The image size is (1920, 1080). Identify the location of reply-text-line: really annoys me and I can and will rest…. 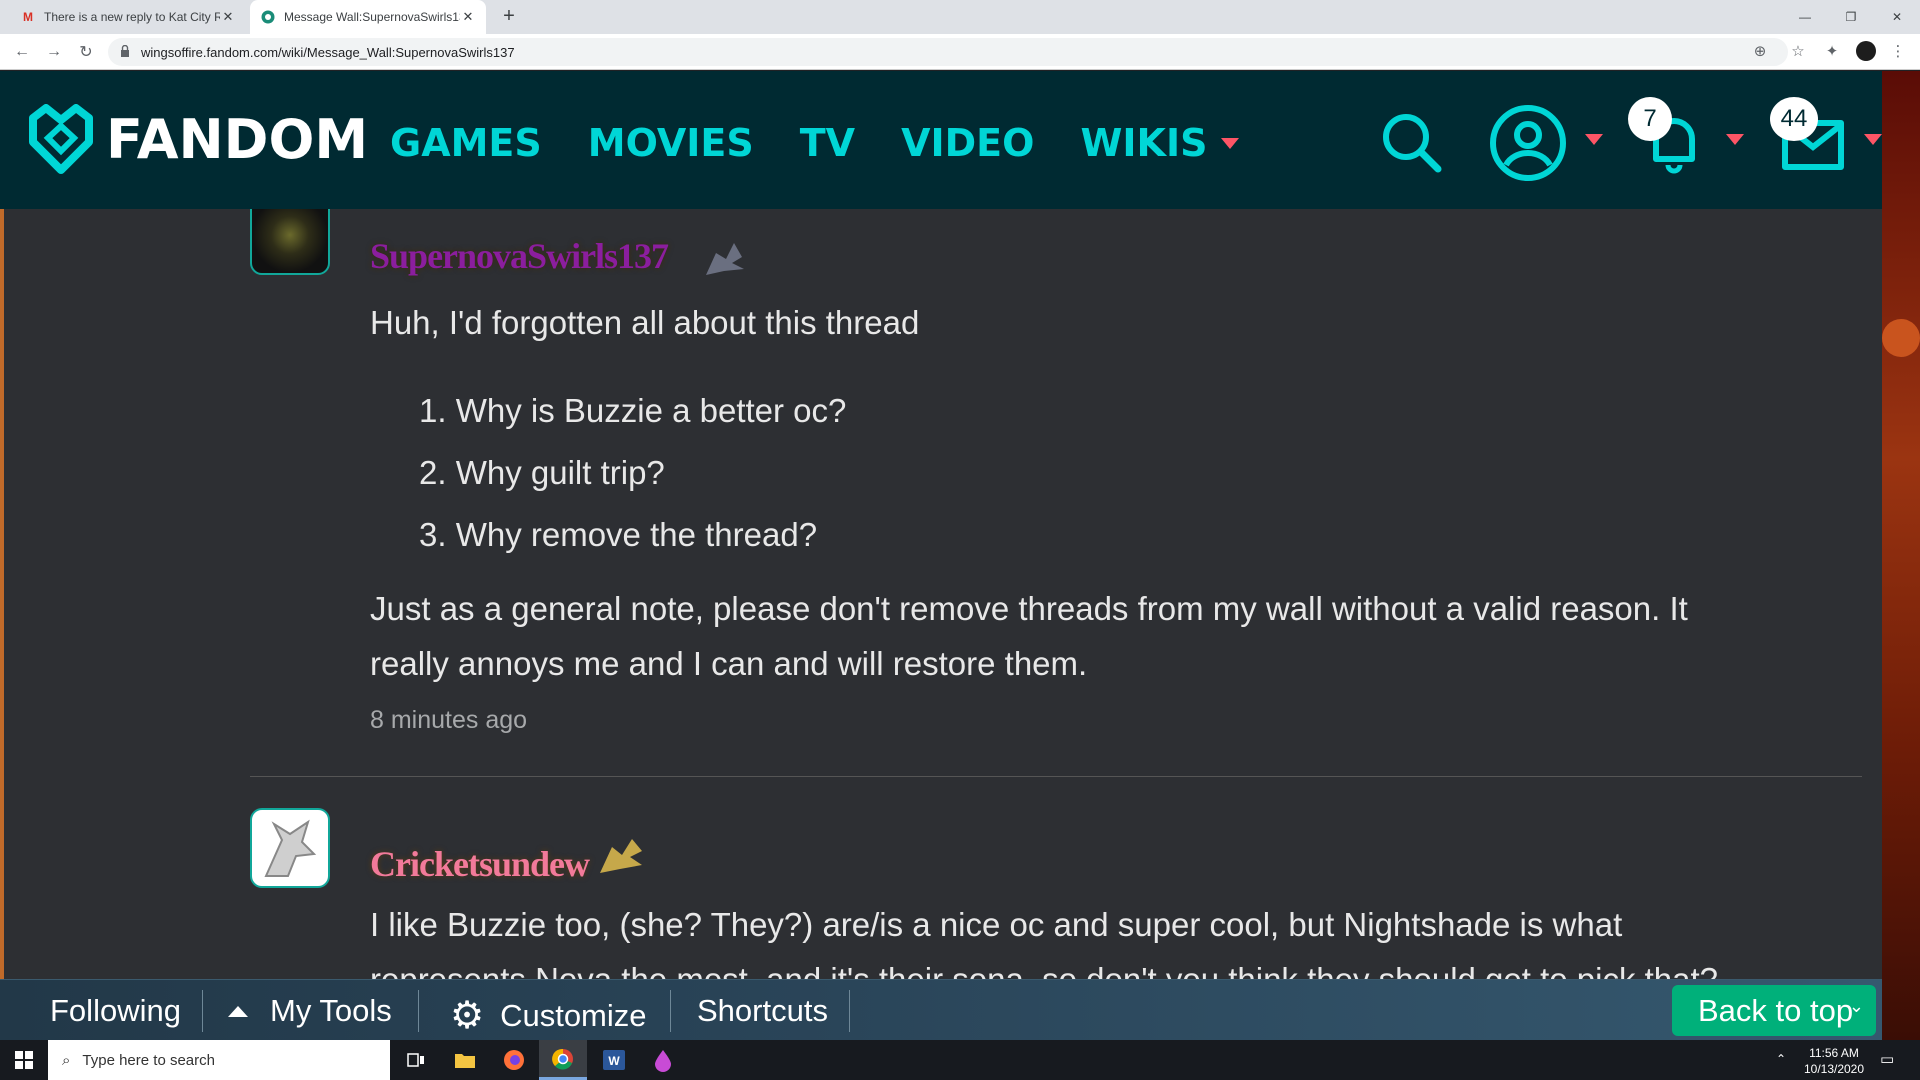
(729, 663).